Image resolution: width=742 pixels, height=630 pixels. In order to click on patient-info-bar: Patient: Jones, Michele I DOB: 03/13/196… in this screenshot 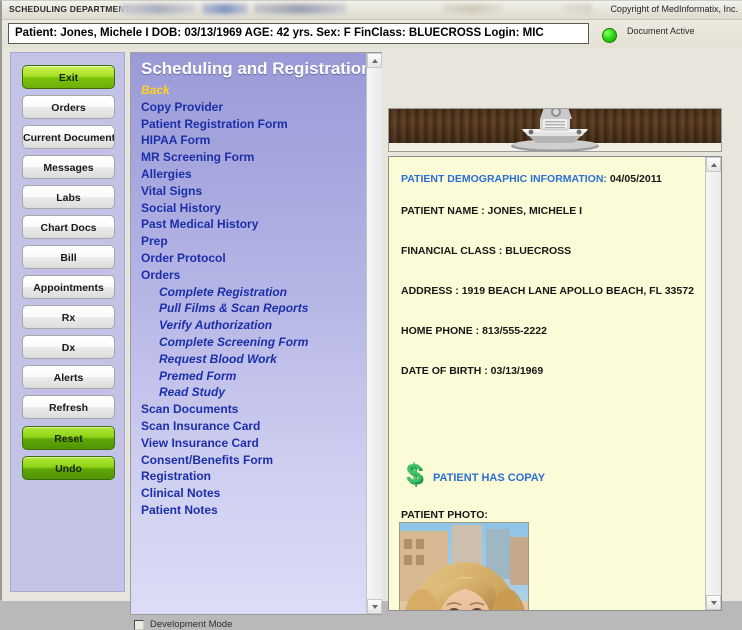, I will do `click(372, 34)`.